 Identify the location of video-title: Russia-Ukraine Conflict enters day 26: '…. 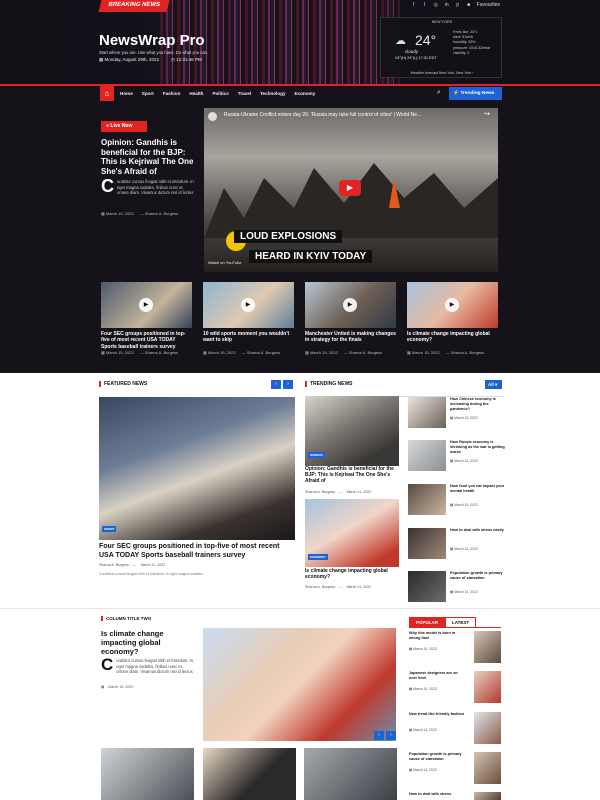
(322, 115).